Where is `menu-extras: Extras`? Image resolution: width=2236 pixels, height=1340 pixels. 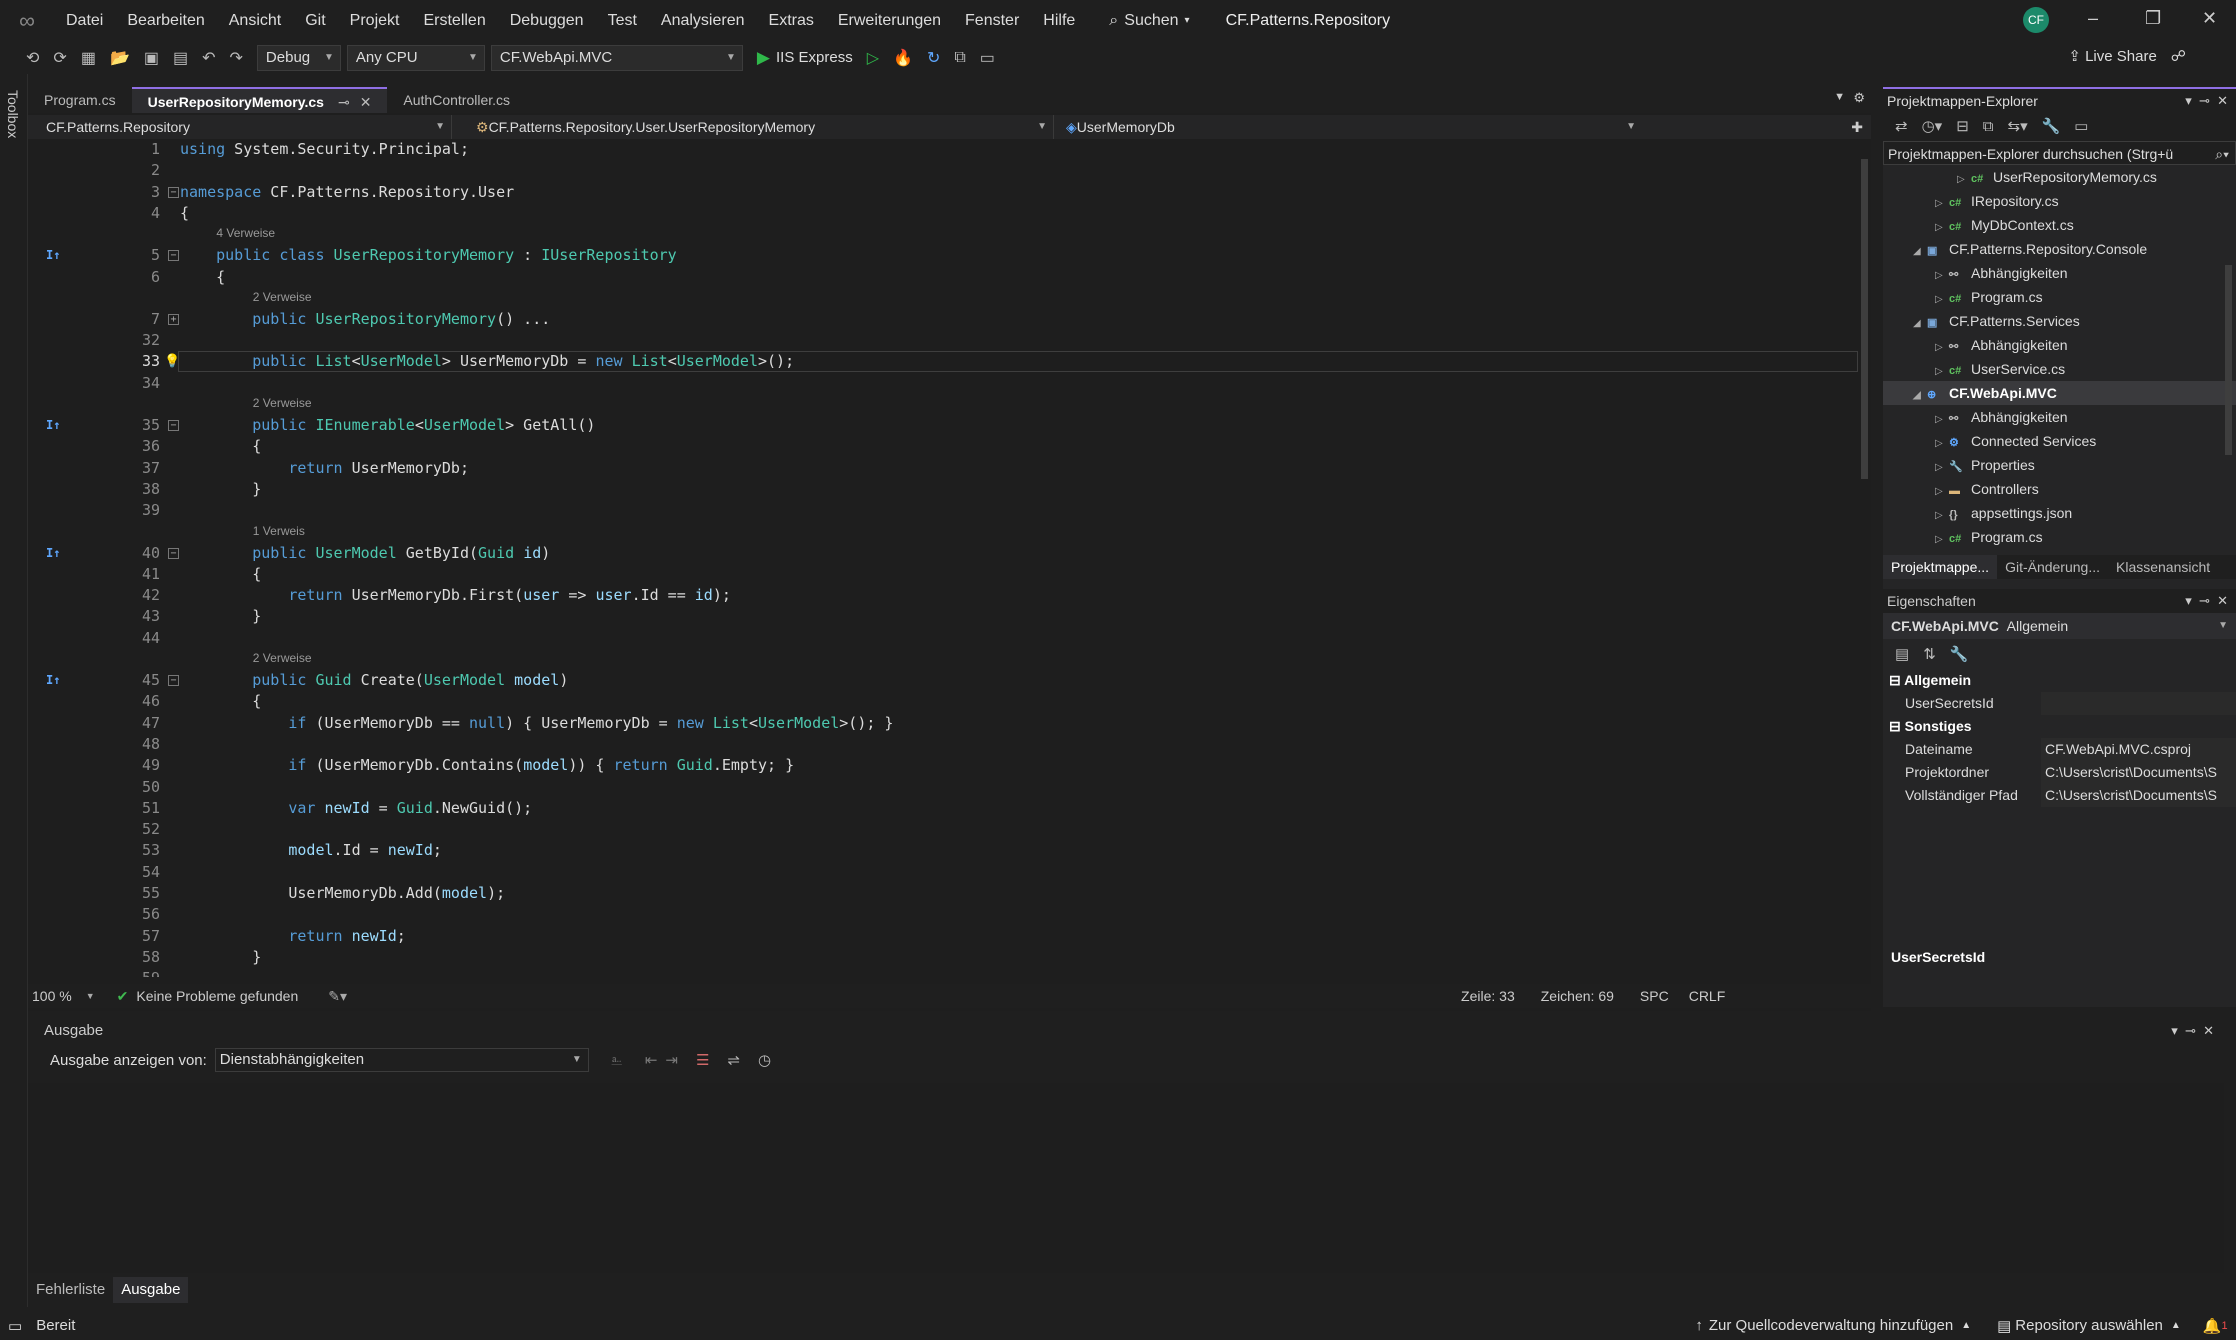
menu-extras: Extras is located at coordinates (791, 20).